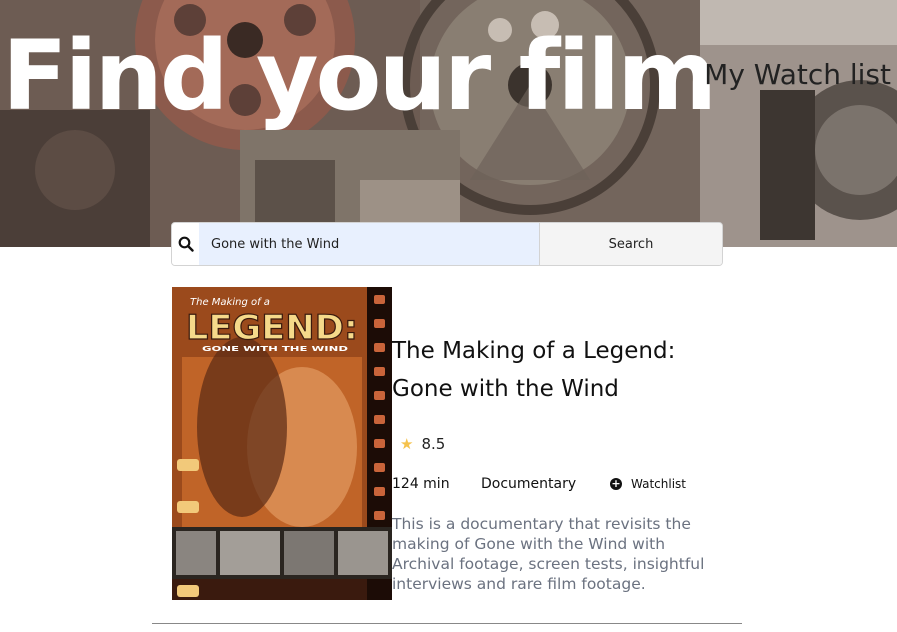  I want to click on search-form: Search, so click(447, 244).